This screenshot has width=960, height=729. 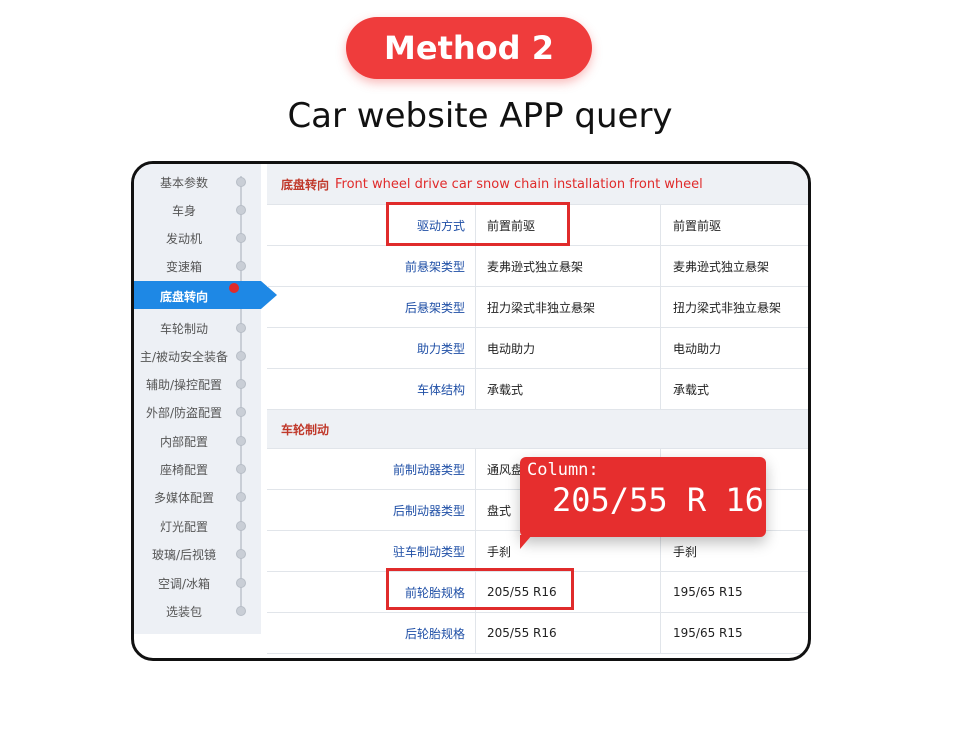 I want to click on marker-pin-icon, so click(x=234, y=288).